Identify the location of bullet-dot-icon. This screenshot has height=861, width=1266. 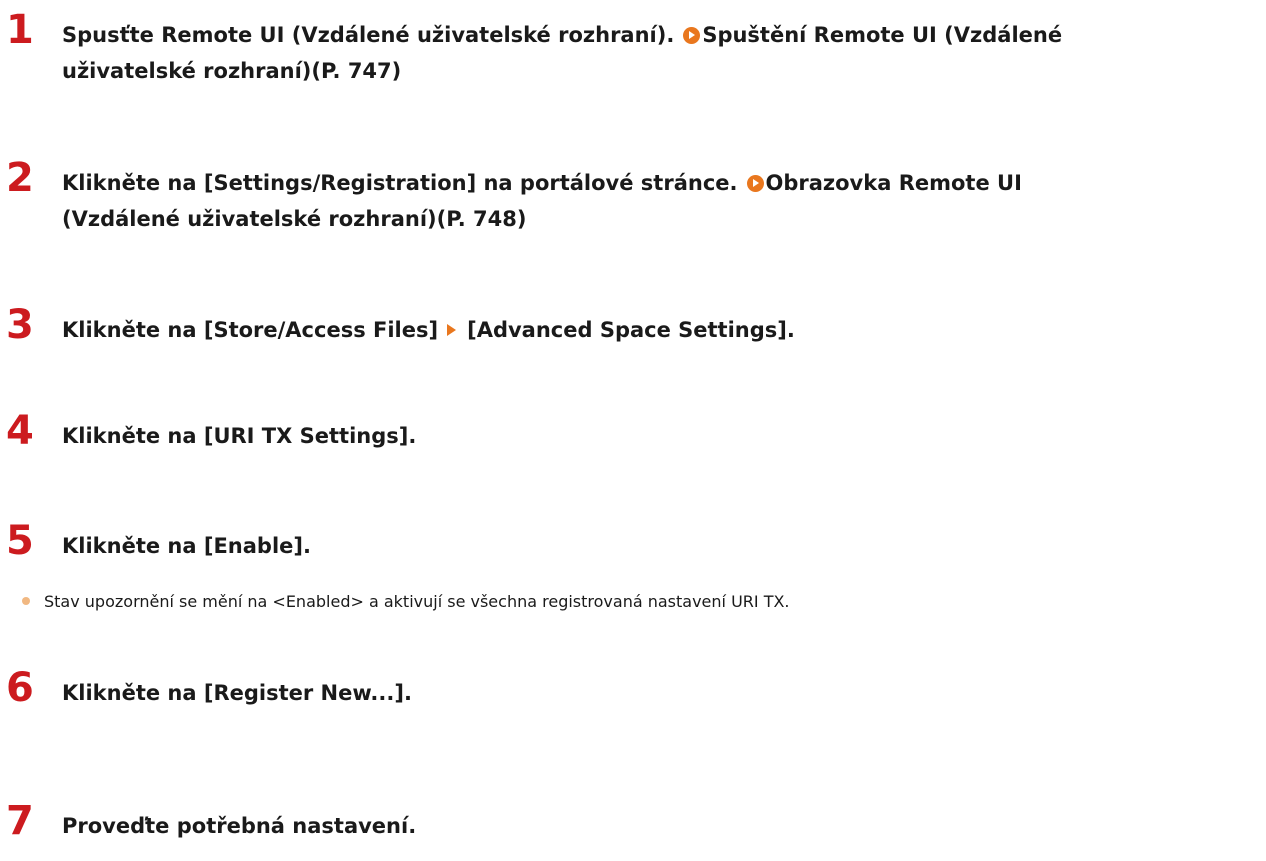
(26, 601).